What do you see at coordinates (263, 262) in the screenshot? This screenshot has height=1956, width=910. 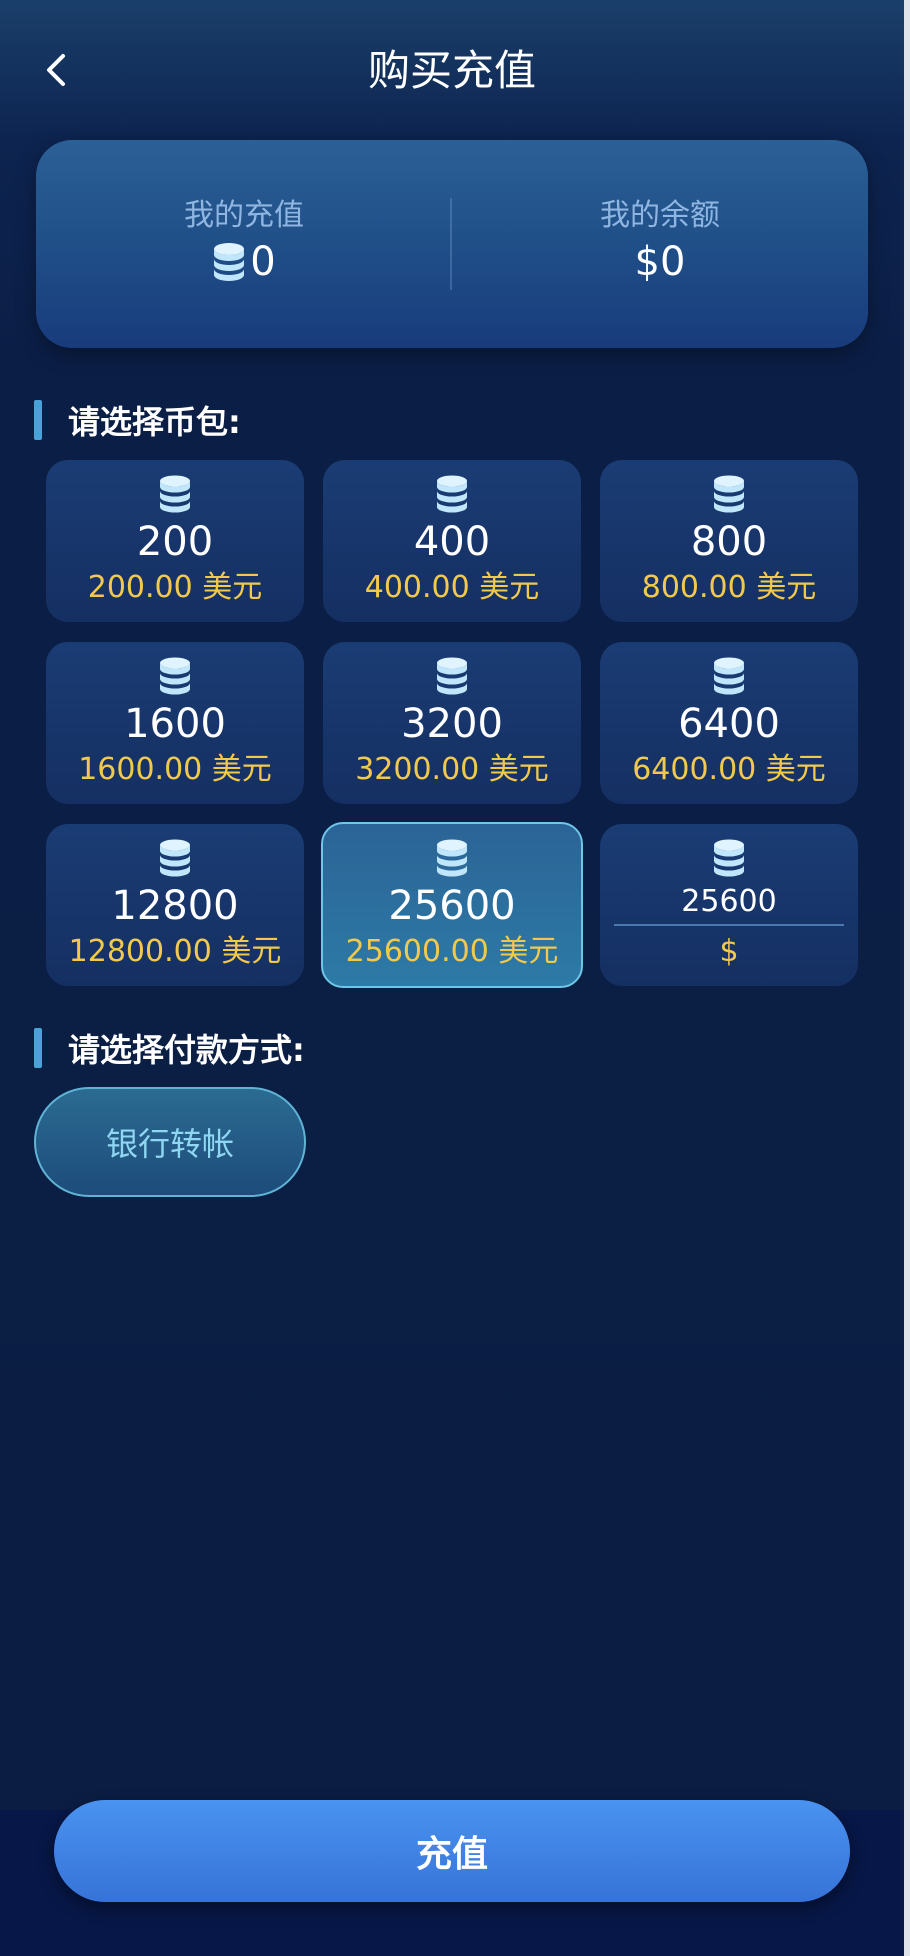 I see `my-recharge-value: 0` at bounding box center [263, 262].